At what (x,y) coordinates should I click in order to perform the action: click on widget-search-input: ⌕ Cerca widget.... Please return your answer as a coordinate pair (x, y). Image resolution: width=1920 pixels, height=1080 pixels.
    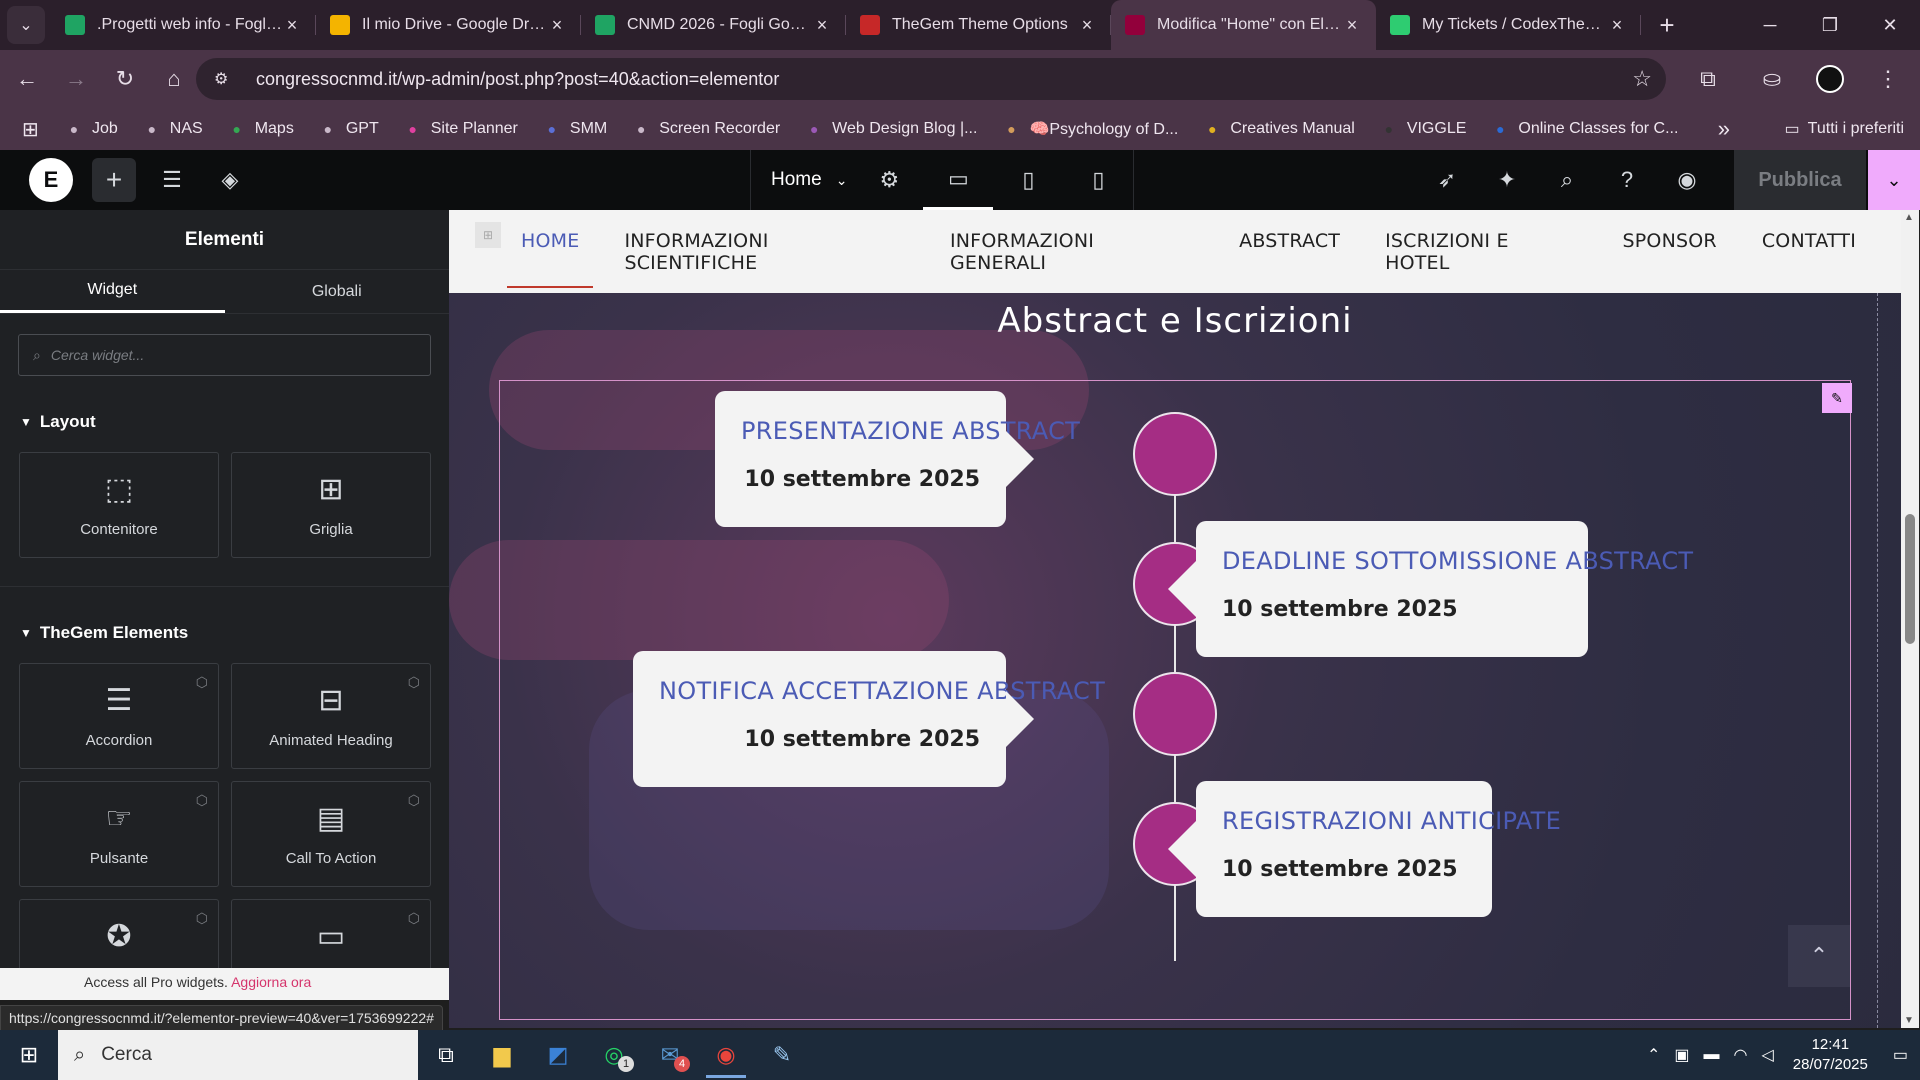
    Looking at the image, I should click on (224, 355).